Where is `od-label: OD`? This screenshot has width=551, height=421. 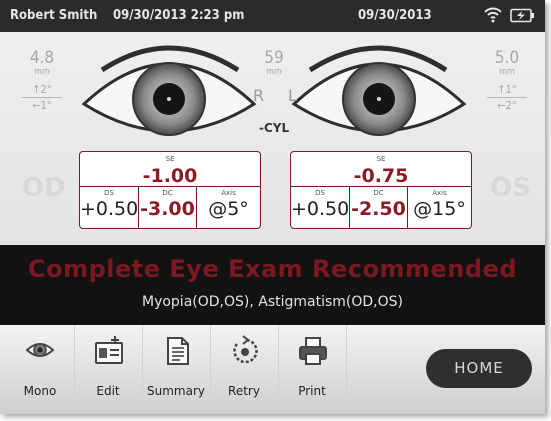
od-label: OD is located at coordinates (44, 188).